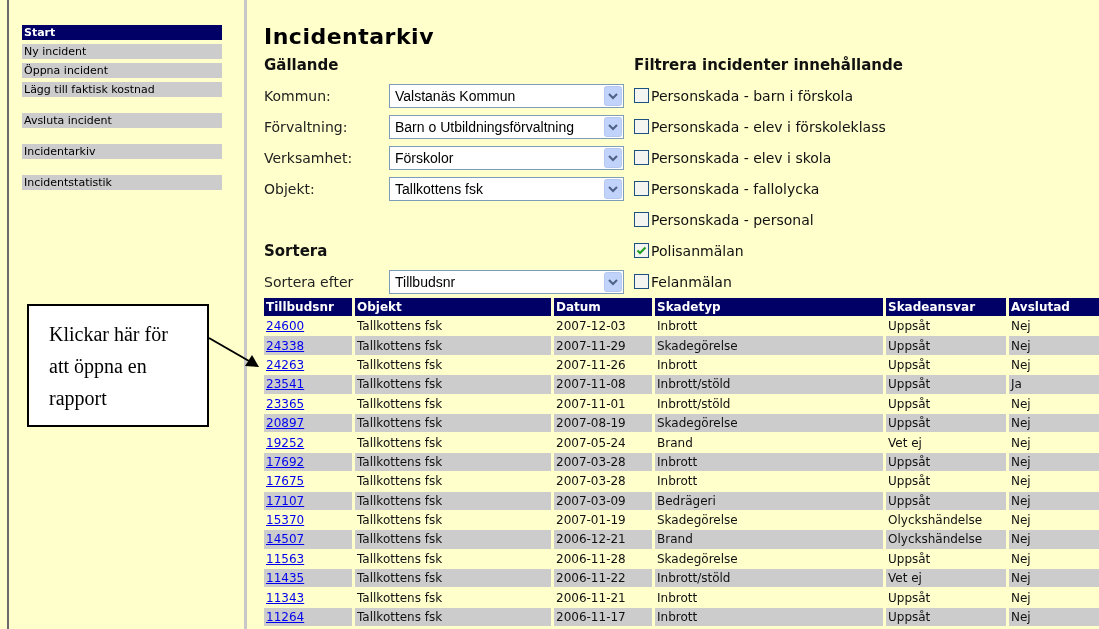 The image size is (1099, 629). Describe the element at coordinates (285, 442) in the screenshot. I see `report-link: 19252` at that location.